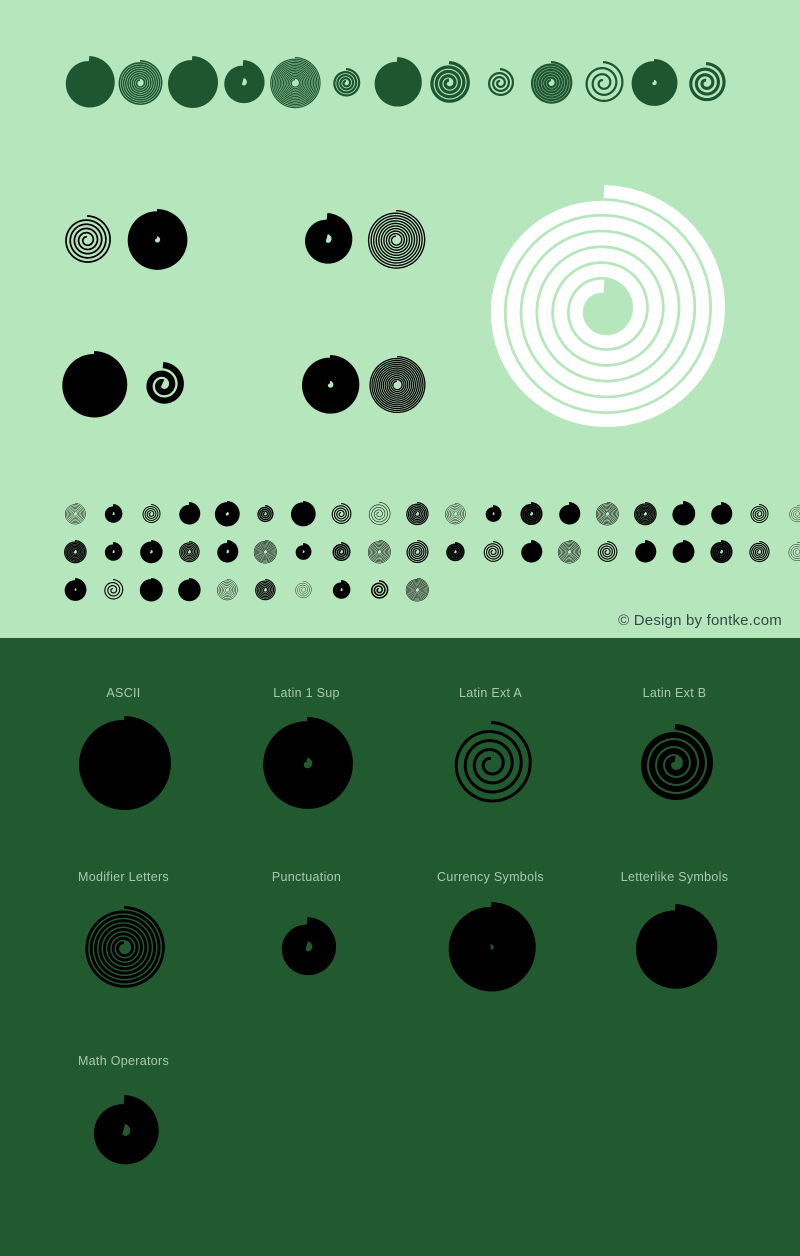 This screenshot has height=1256, width=800. Describe the element at coordinates (490, 693) in the screenshot. I see `unicode-block-label: Latin Ext A` at that location.